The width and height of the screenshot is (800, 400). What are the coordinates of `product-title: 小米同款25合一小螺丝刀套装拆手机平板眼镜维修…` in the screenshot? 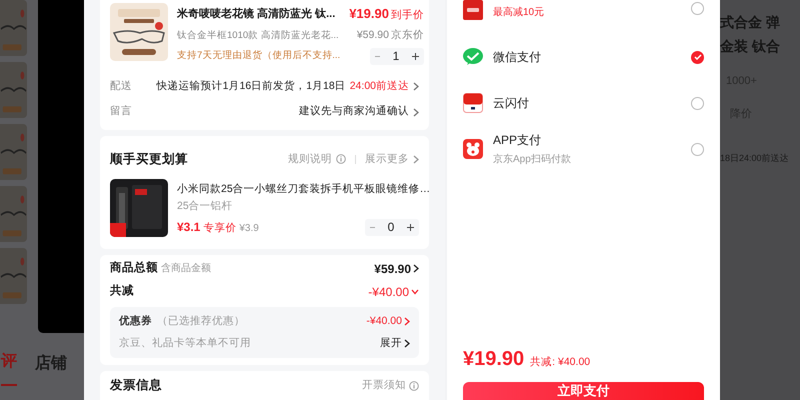 It's located at (303, 189).